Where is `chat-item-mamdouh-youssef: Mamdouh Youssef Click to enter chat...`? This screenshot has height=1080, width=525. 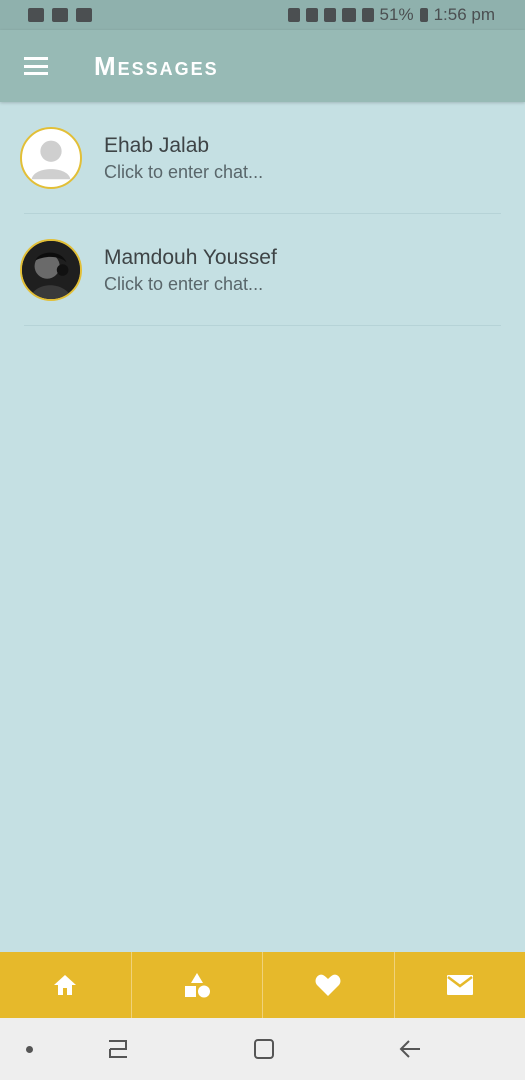 chat-item-mamdouh-youssef: Mamdouh Youssef Click to enter chat... is located at coordinates (262, 270).